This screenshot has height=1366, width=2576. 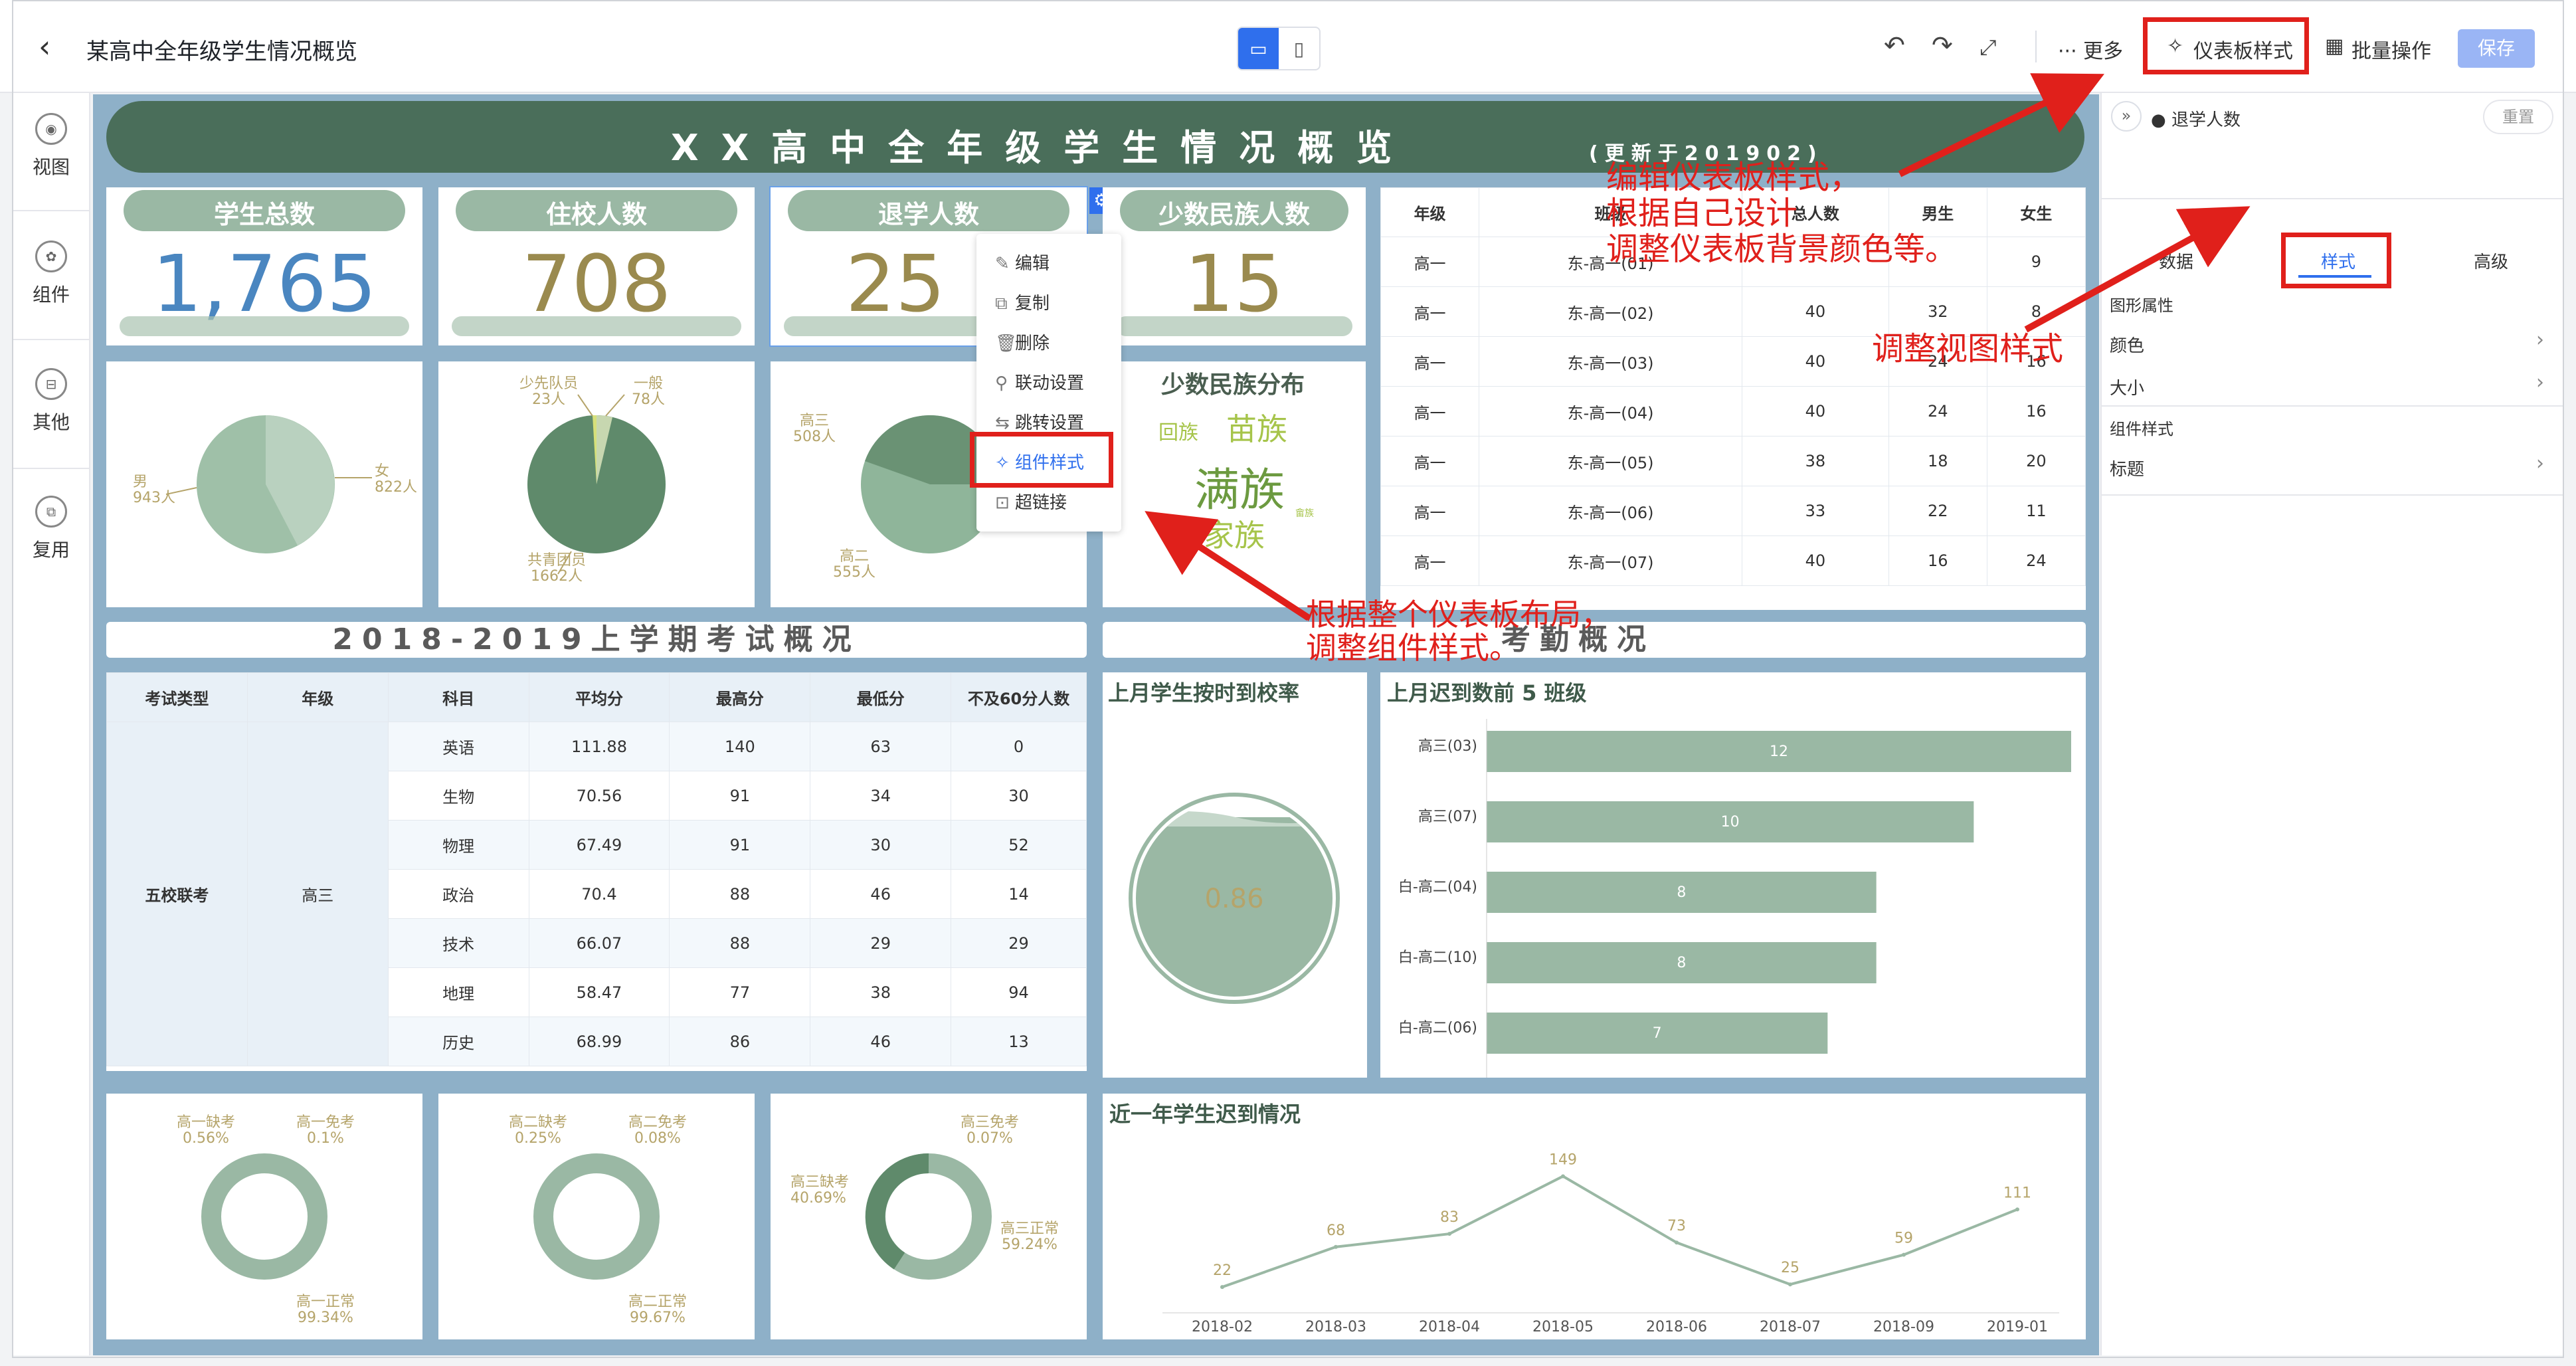 What do you see at coordinates (2518, 117) in the screenshot?
I see `reset-button: 重置` at bounding box center [2518, 117].